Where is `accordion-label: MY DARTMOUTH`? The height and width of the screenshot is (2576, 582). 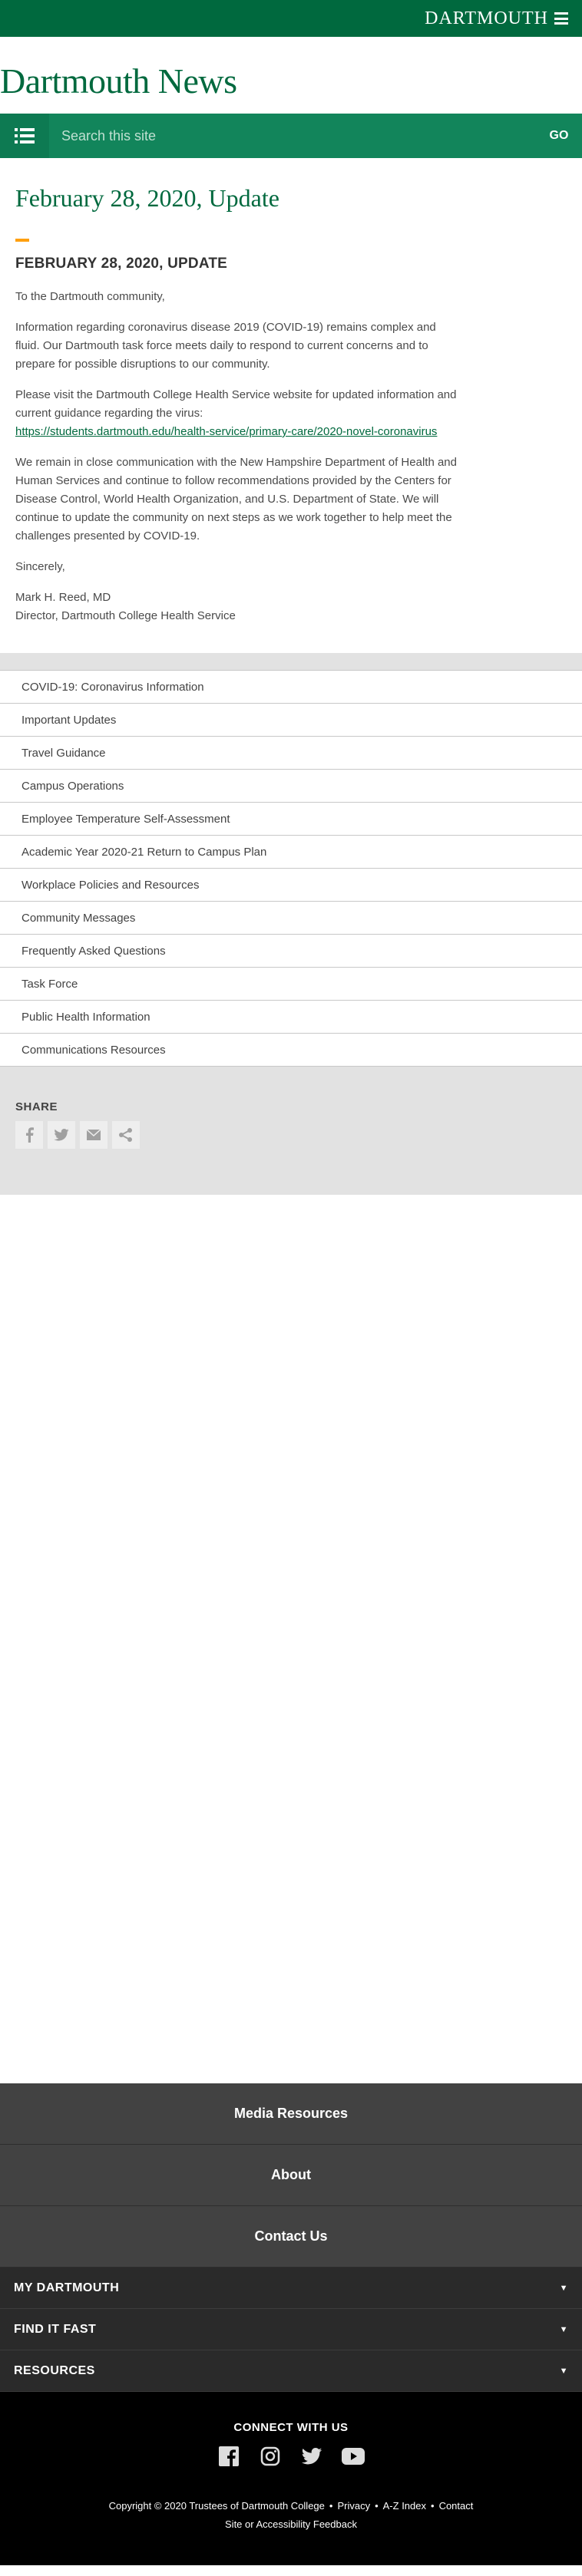
accordion-label: MY DARTMOUTH is located at coordinates (67, 2287).